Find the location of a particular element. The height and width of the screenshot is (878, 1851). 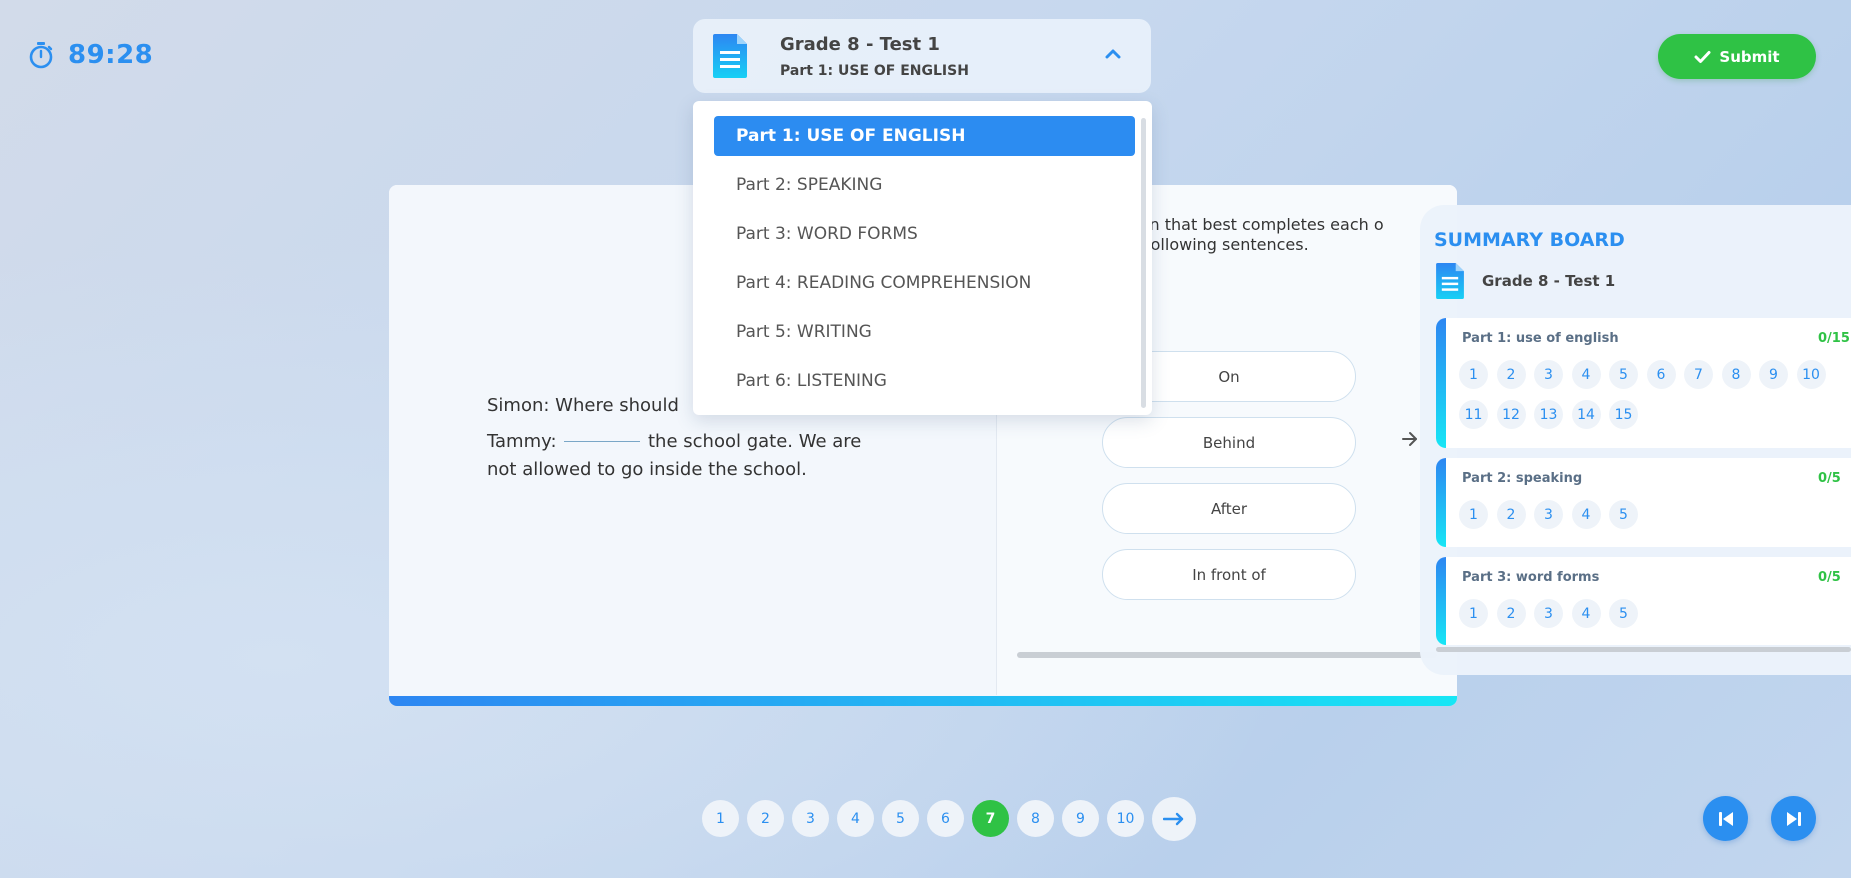

question-bubble: 9 is located at coordinates (1773, 374).